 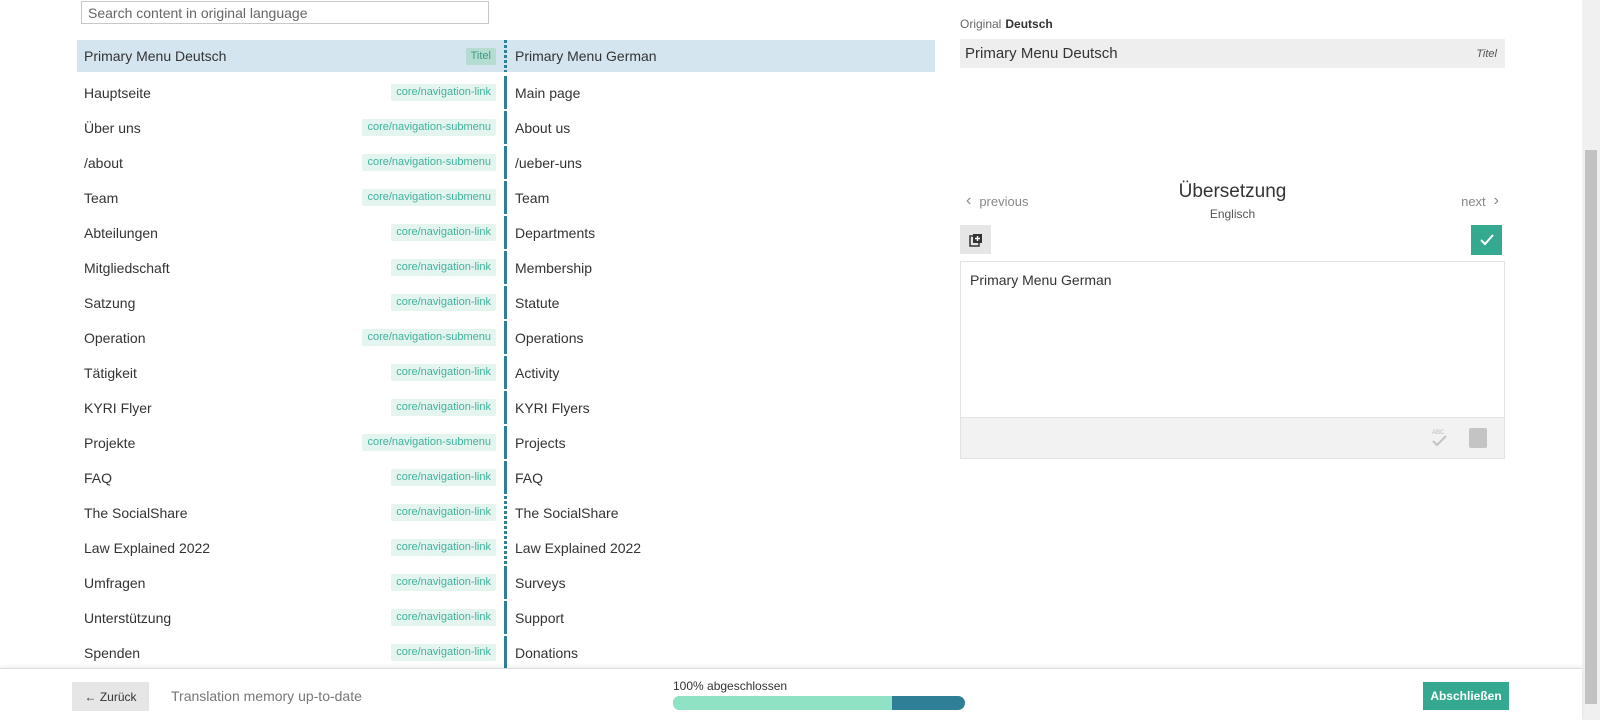 What do you see at coordinates (532, 197) in the screenshot?
I see `target-text: Team` at bounding box center [532, 197].